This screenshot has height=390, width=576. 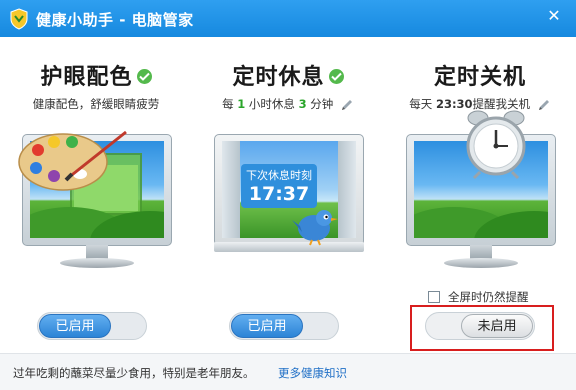 I want to click on alarm-clock-icon, so click(x=496, y=145).